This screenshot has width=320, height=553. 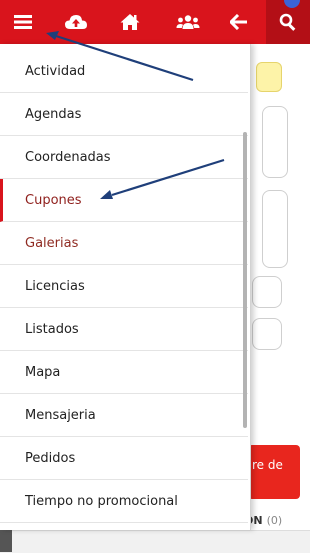 I want to click on home-button, so click(x=130, y=22).